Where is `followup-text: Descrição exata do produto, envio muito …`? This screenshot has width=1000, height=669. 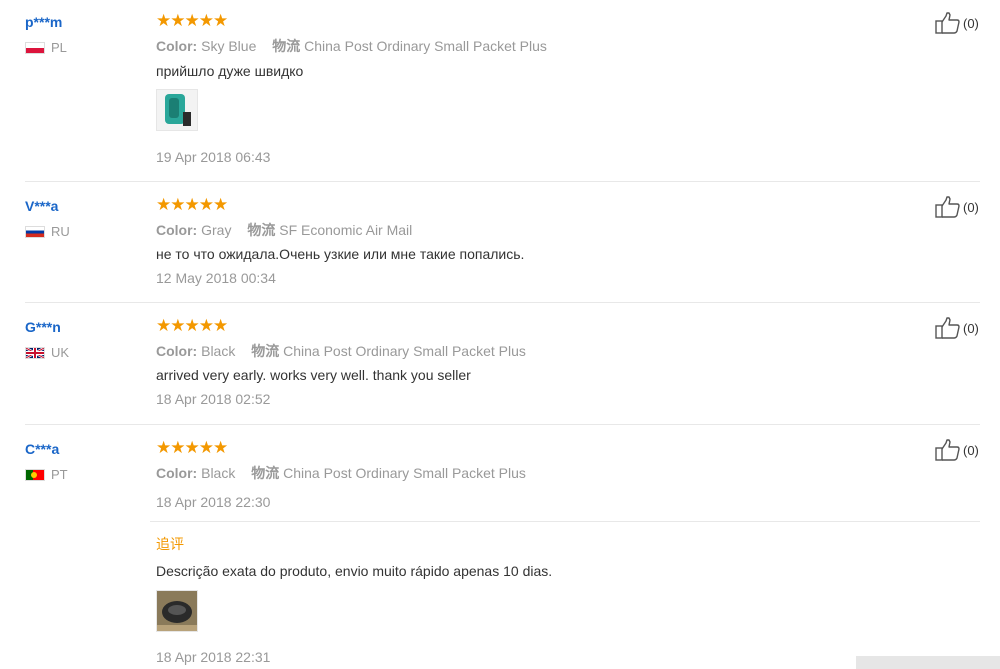
followup-text: Descrição exata do produto, envio muito … is located at coordinates (354, 571).